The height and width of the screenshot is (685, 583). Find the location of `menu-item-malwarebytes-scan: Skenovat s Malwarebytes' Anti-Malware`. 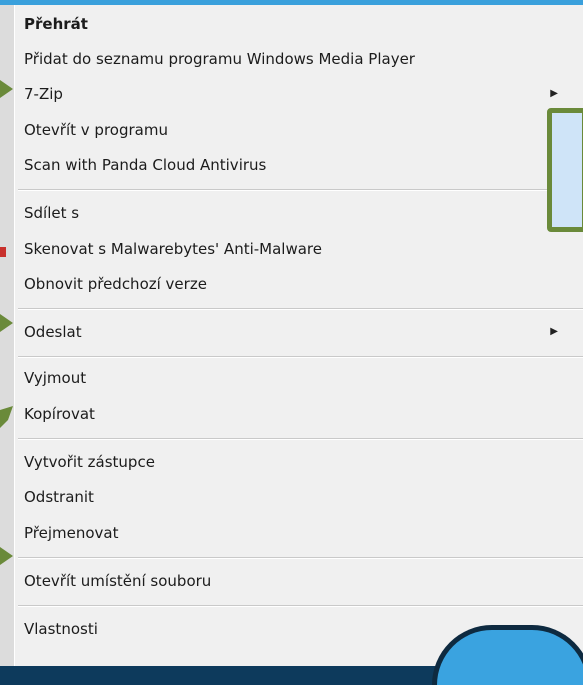

menu-item-malwarebytes-scan: Skenovat s Malwarebytes' Anti-Malware is located at coordinates (294, 249).